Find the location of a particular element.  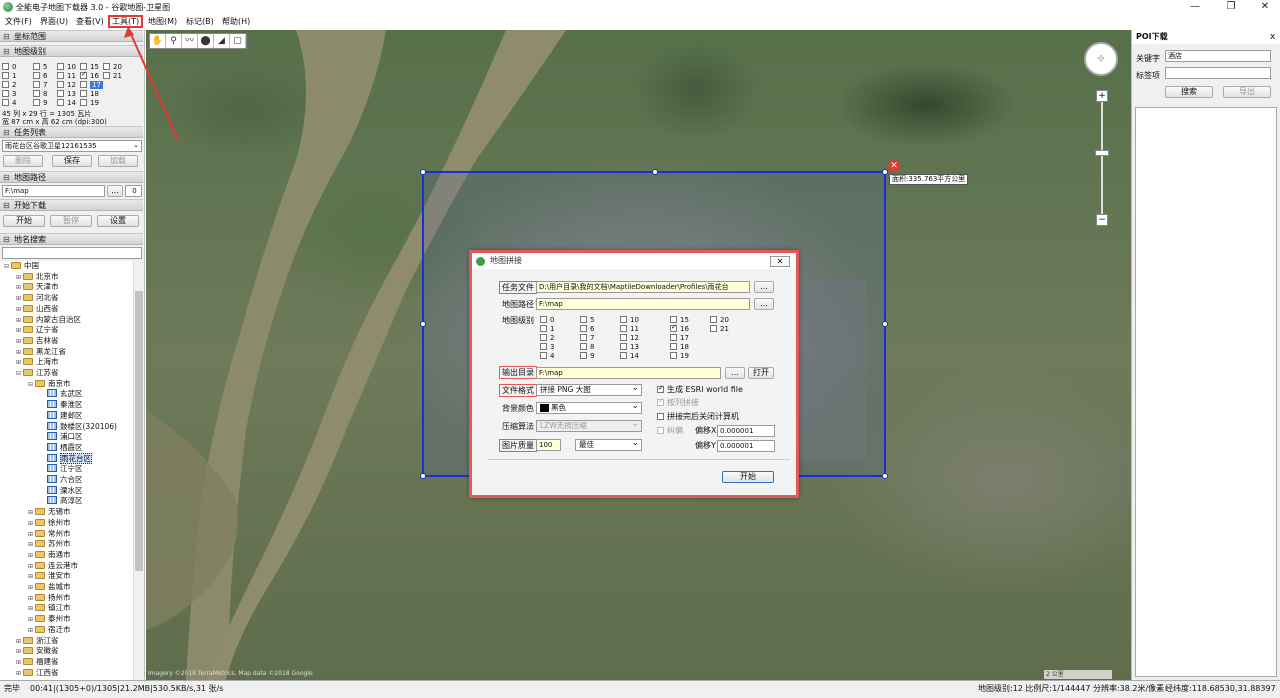

menu-file: 文件(F) is located at coordinates (18, 22).